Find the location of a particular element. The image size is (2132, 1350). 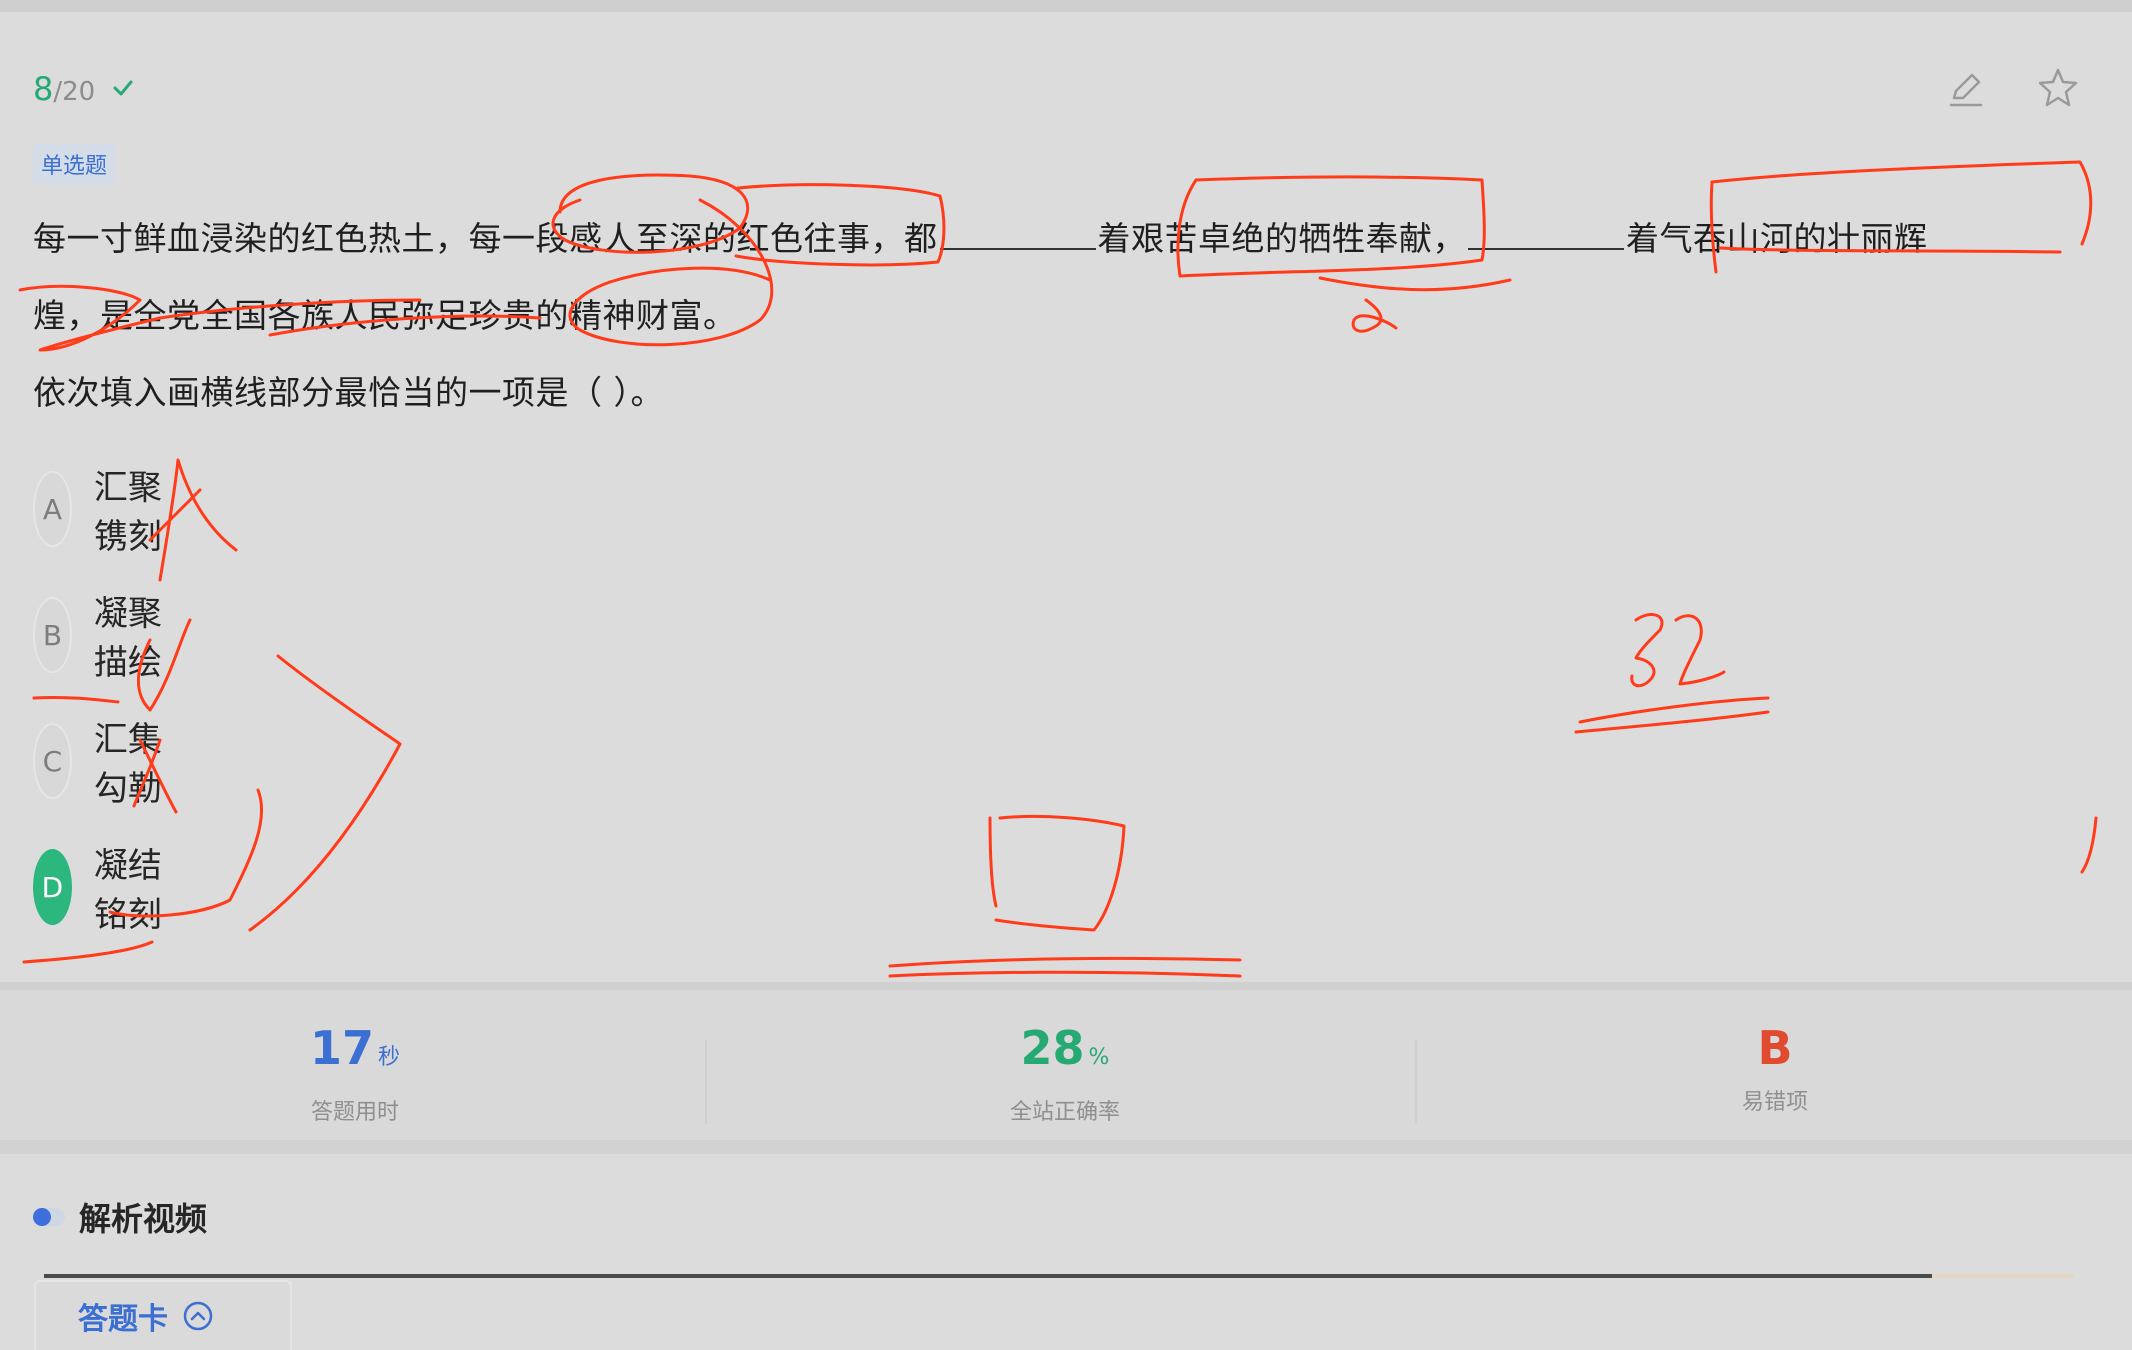

accuracy-unit: % is located at coordinates (1099, 1057).